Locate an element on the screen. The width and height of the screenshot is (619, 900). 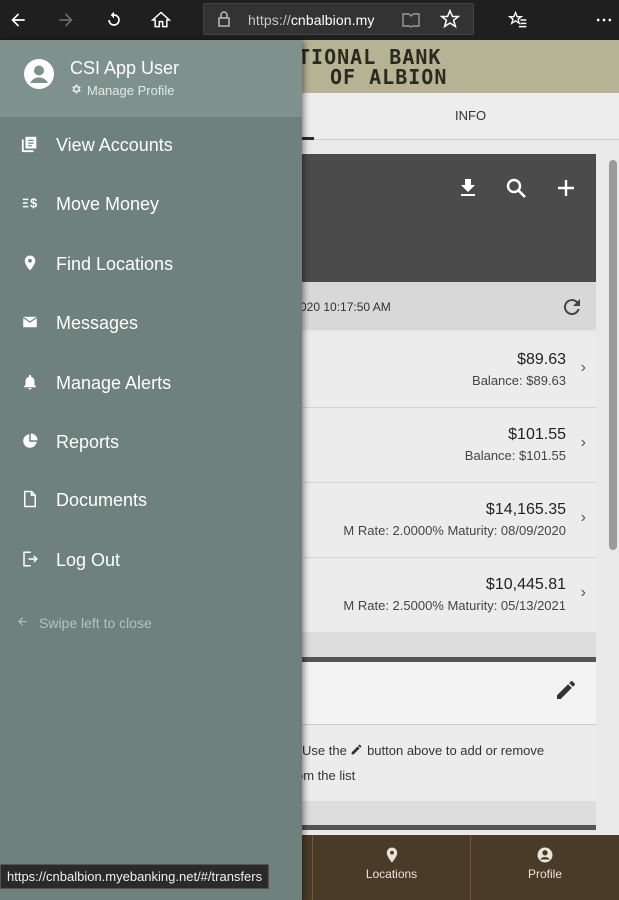
active-tab-indicator is located at coordinates (307, 138).